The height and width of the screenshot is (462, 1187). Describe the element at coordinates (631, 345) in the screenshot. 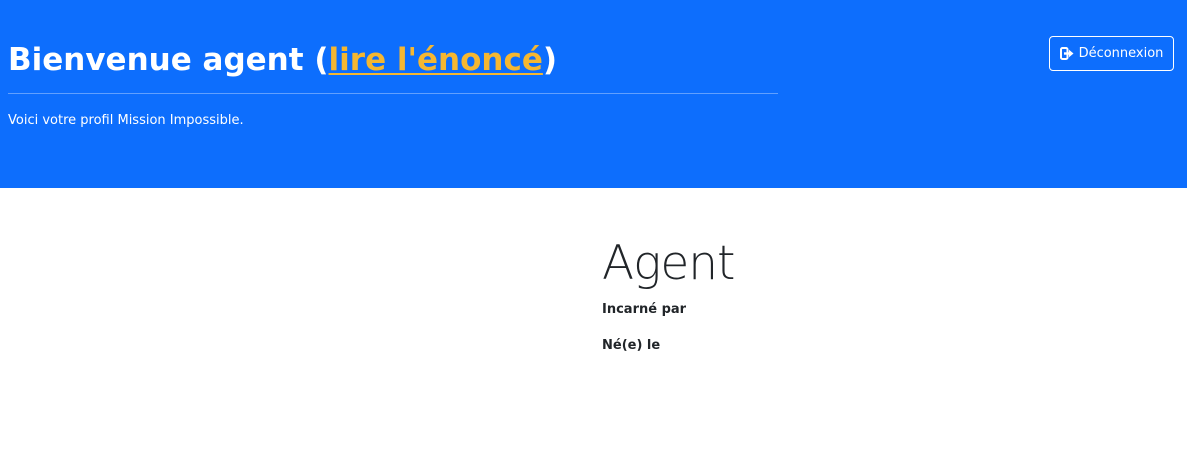

I see `born-label: Né(e) le` at that location.